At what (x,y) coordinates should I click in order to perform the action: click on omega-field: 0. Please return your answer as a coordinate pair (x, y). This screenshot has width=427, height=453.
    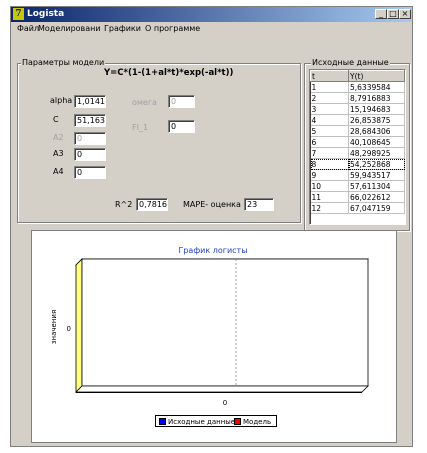
    Looking at the image, I should click on (181, 101).